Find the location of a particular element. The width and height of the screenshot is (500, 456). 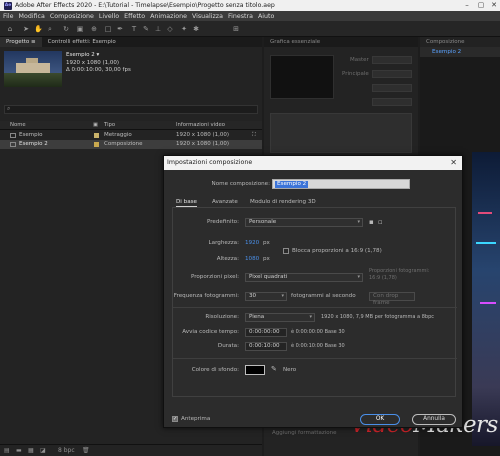

cancel-button: Annulla is located at coordinates (434, 419).